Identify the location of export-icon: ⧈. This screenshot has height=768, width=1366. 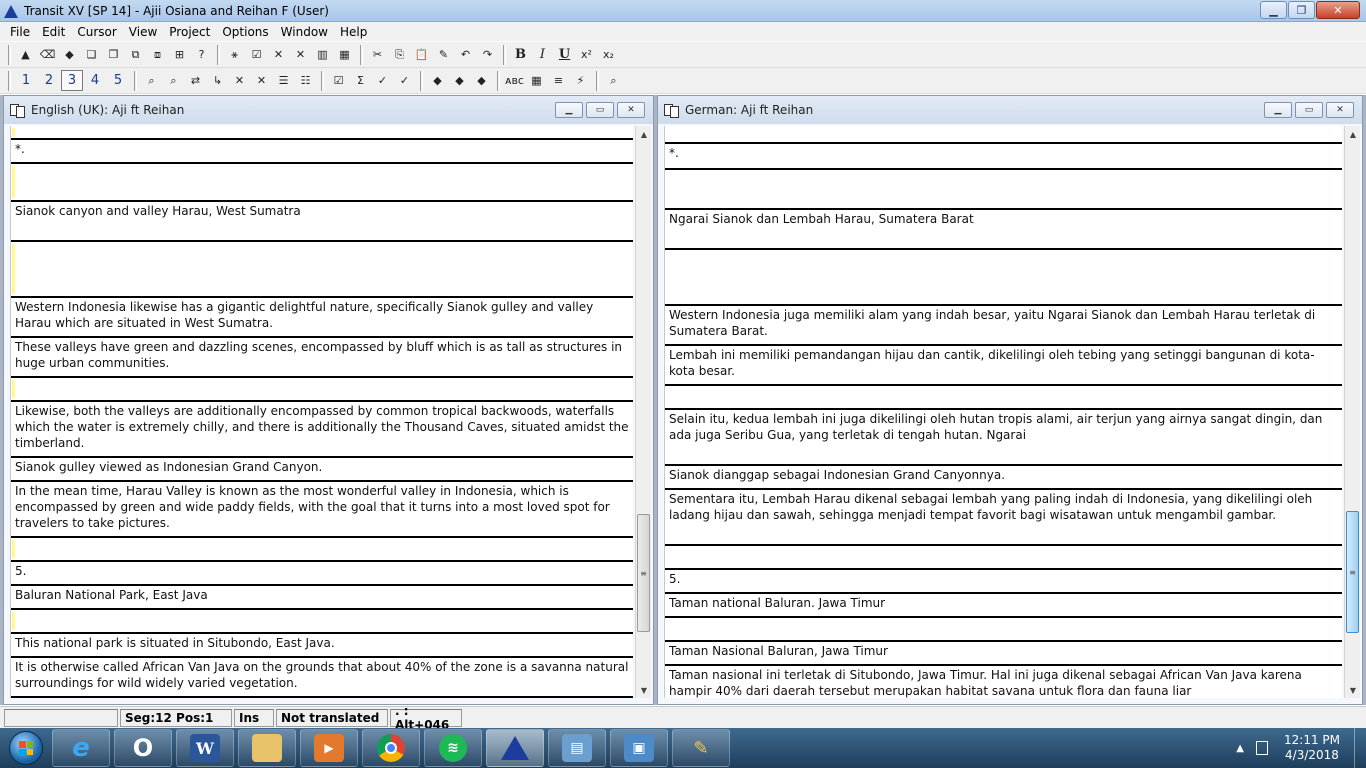
(157, 54).